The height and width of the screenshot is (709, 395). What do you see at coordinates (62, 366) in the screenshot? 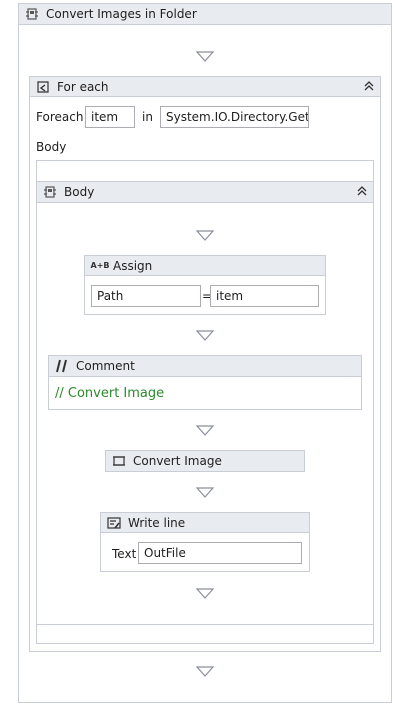
I see `comment-icon` at bounding box center [62, 366].